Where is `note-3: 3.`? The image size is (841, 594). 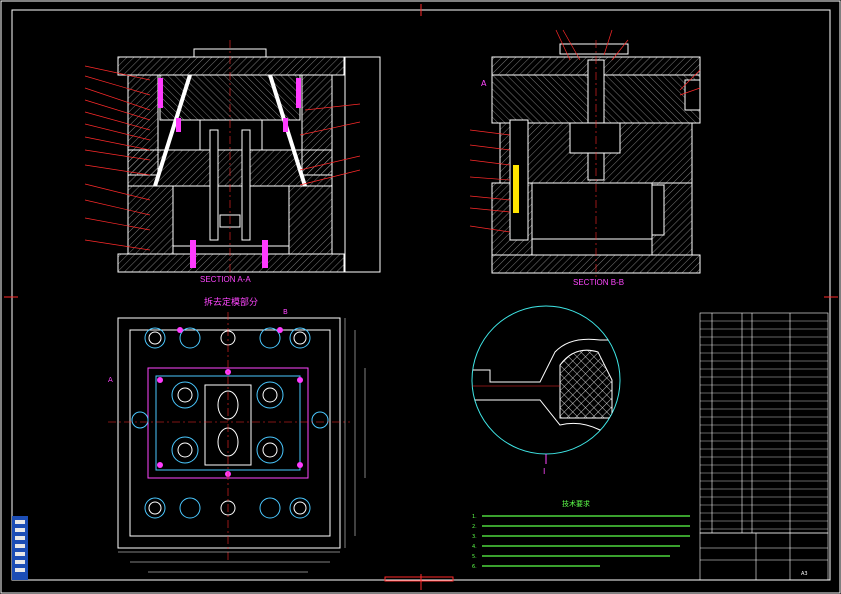 note-3: 3. is located at coordinates (474, 537).